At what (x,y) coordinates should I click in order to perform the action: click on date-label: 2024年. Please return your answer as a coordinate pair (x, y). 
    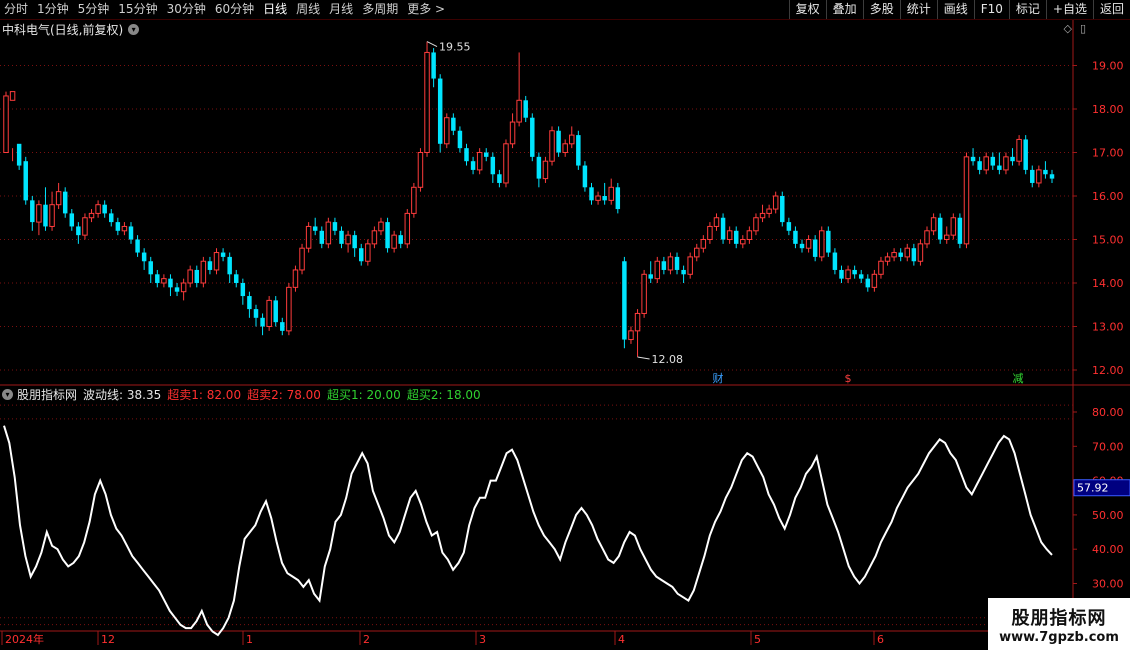
    Looking at the image, I should click on (24, 639).